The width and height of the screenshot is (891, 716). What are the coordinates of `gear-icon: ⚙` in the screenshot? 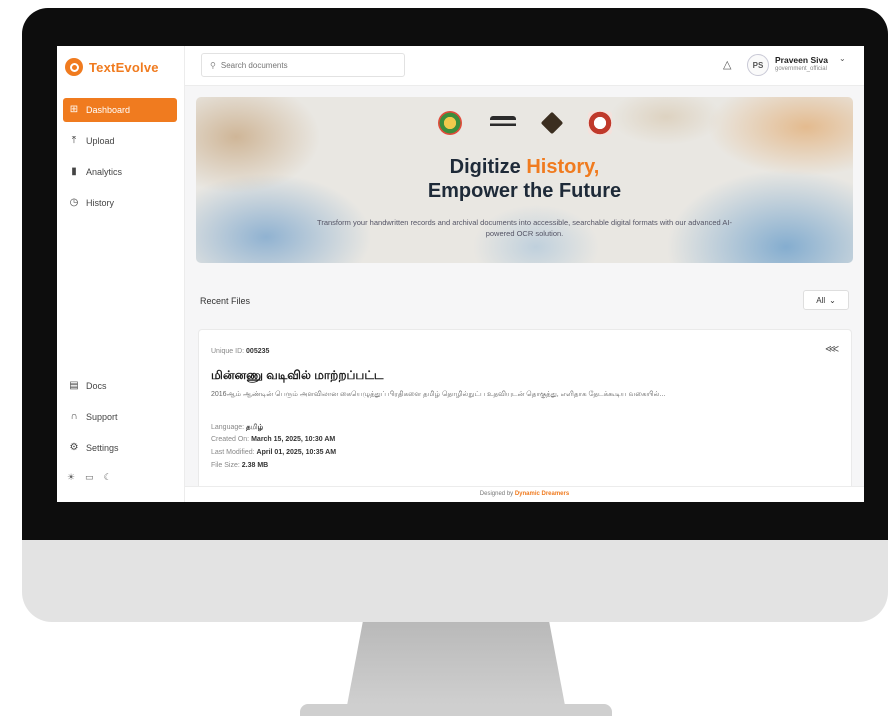 It's located at (74, 447).